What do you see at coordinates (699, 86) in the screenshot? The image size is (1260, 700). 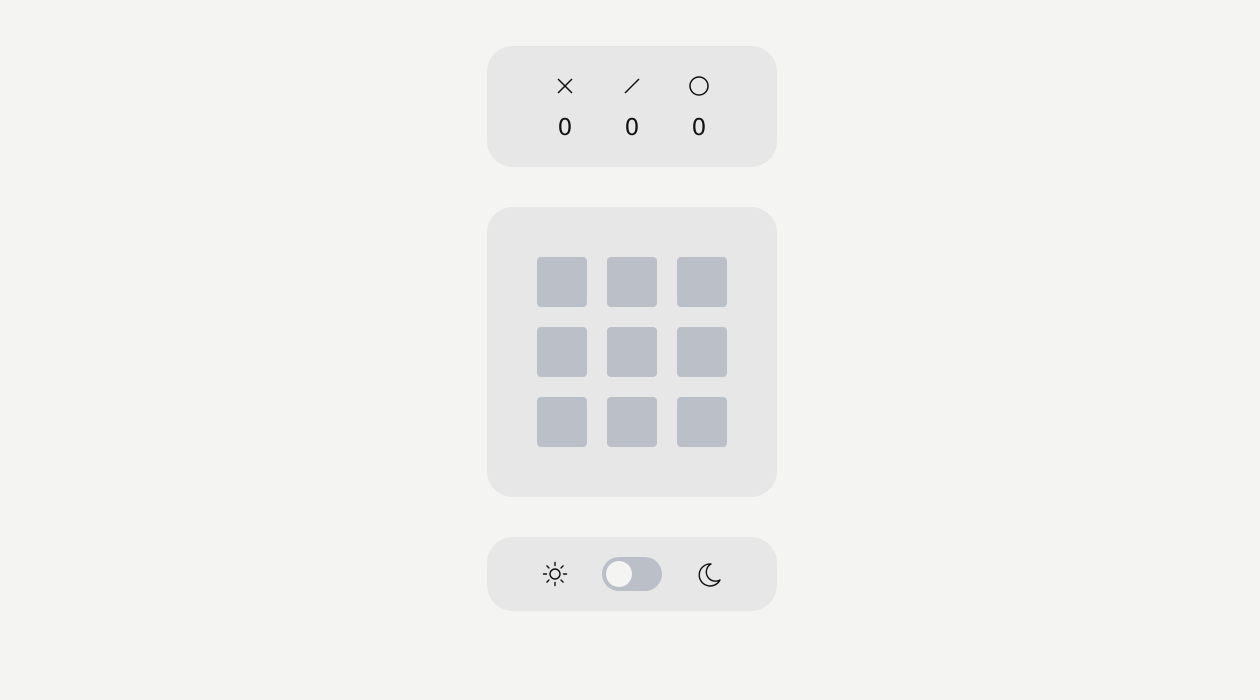 I see `circle-icon` at bounding box center [699, 86].